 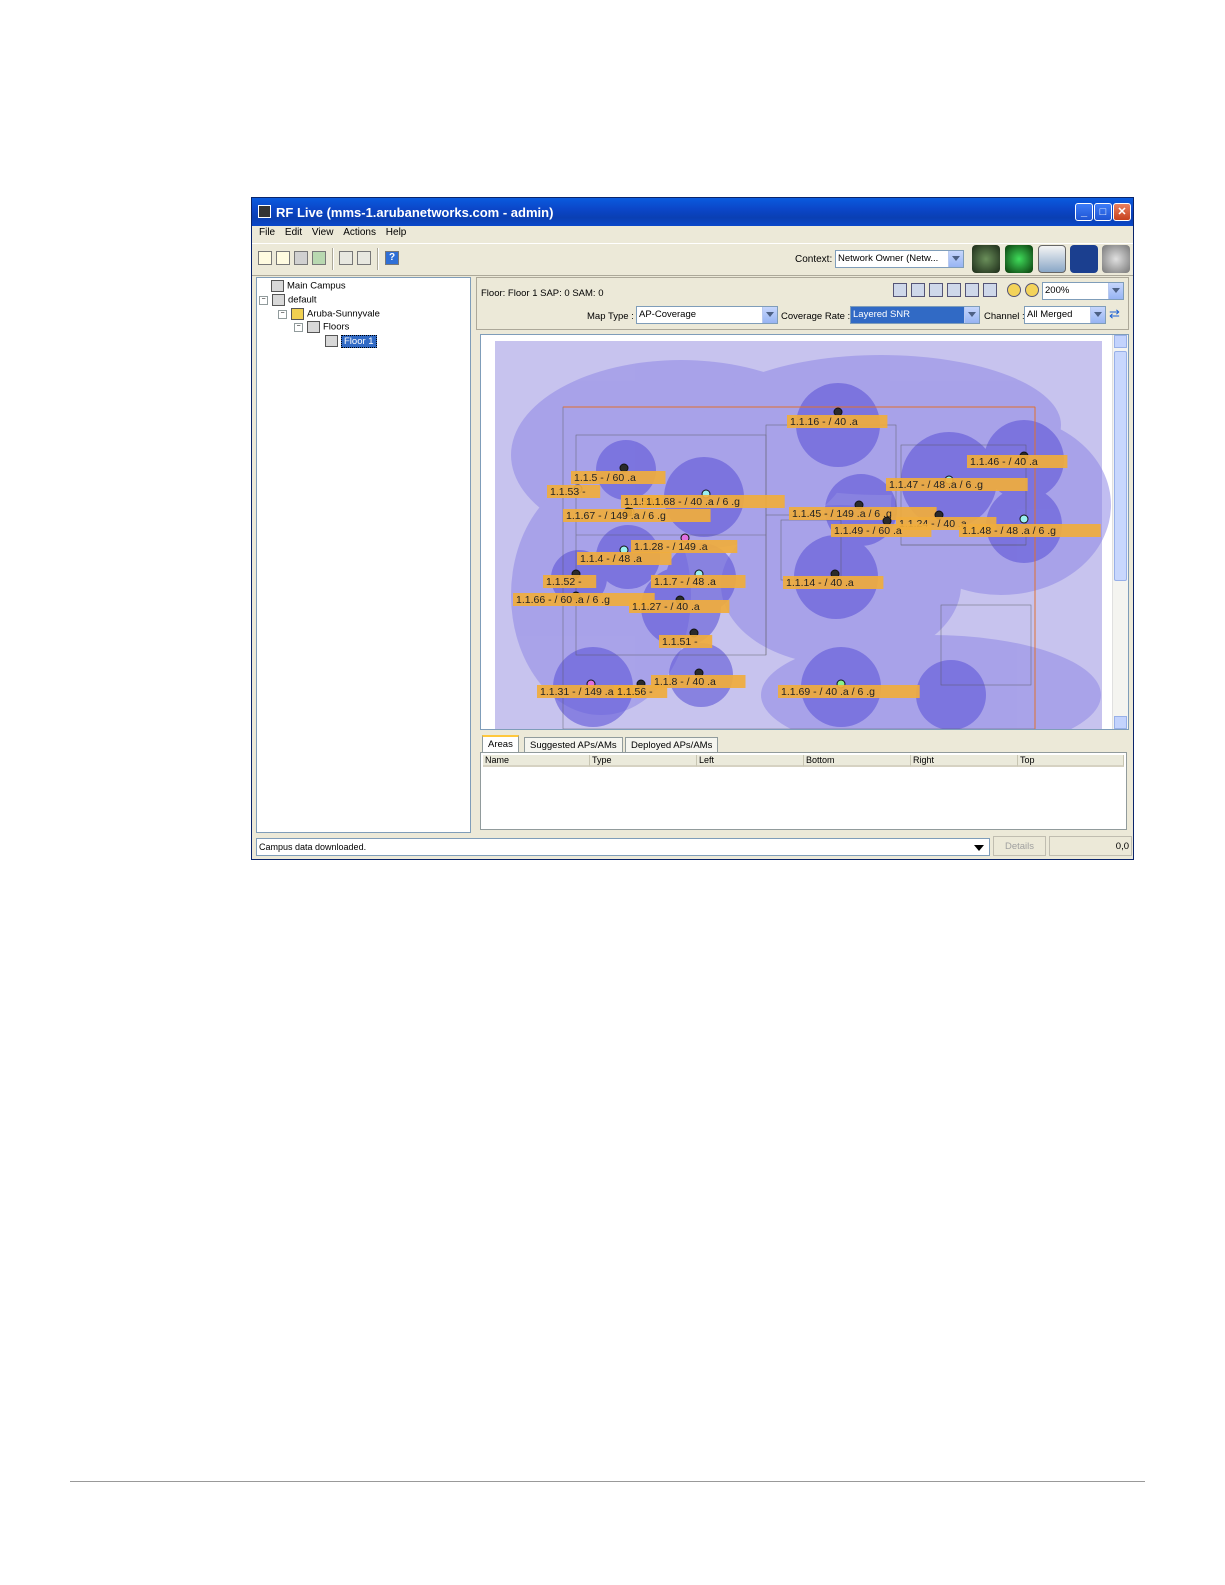 I want to click on menu-help: Help, so click(x=396, y=232).